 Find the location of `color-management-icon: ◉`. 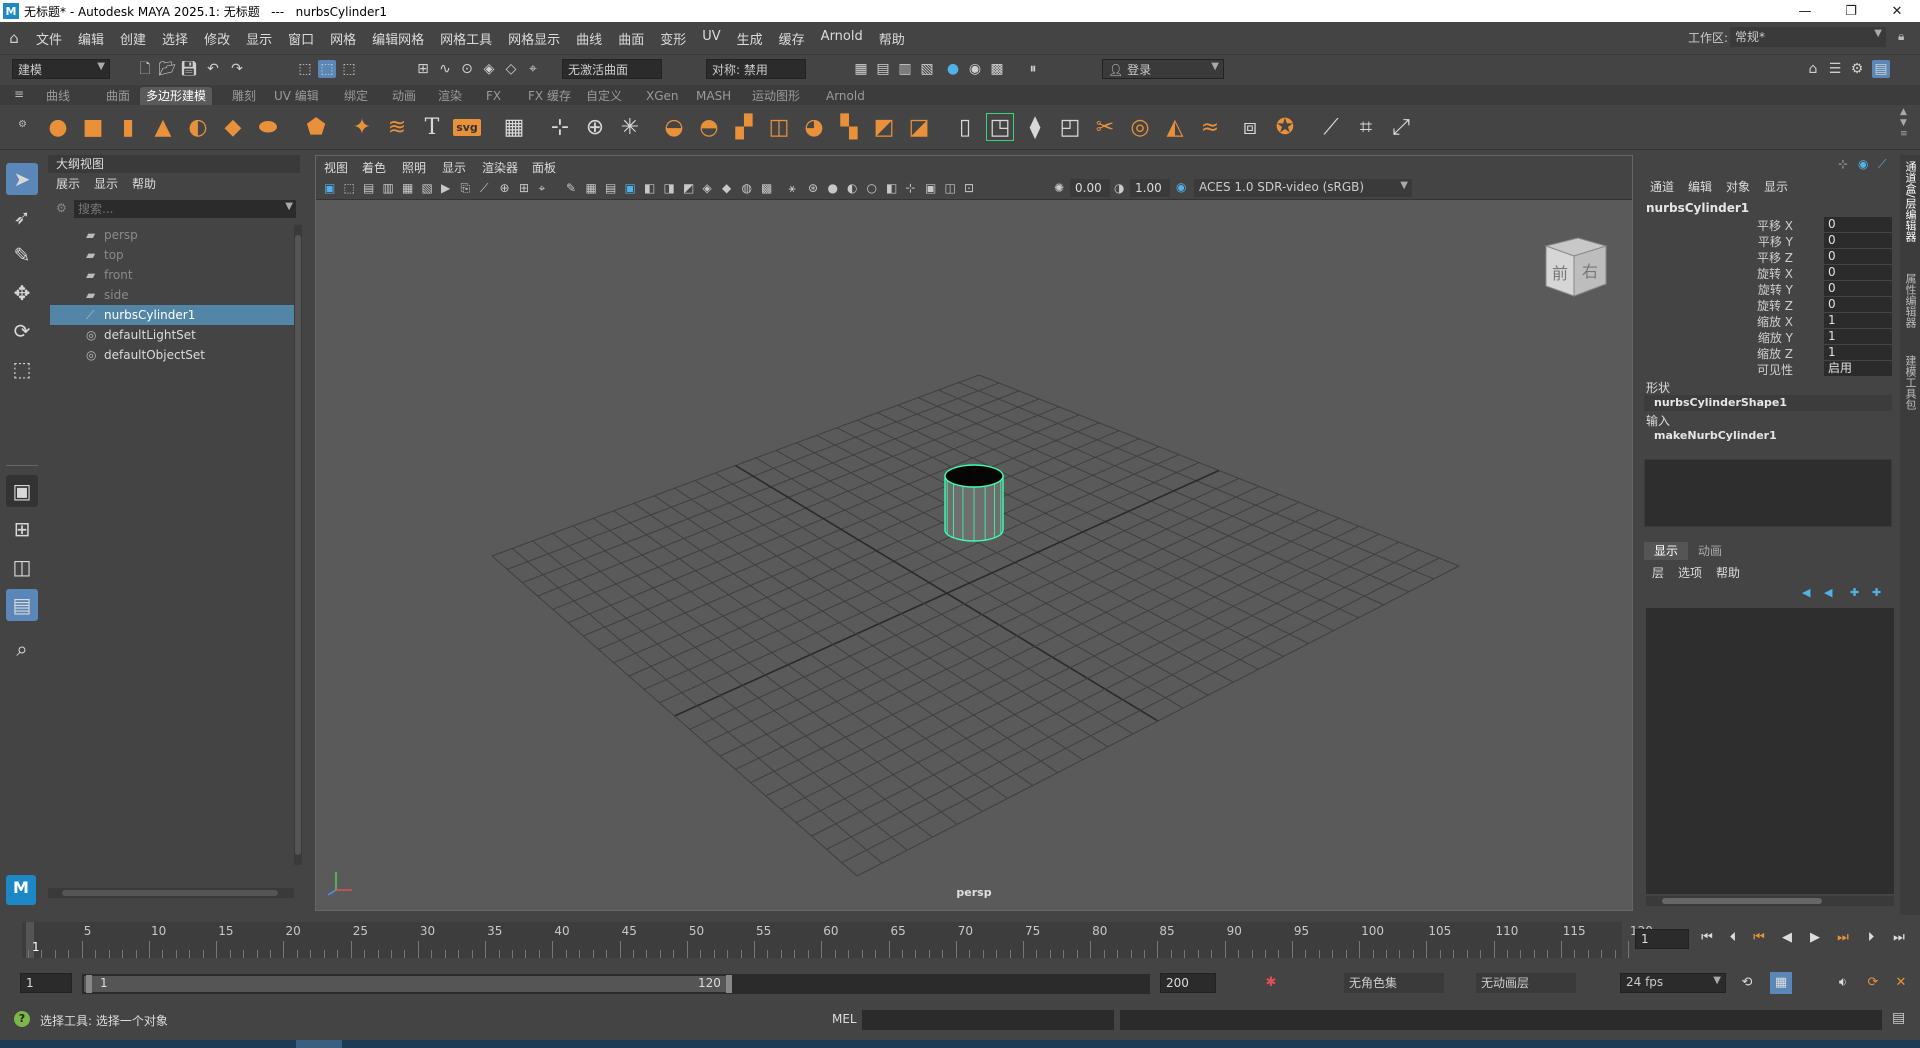

color-management-icon: ◉ is located at coordinates (1181, 187).